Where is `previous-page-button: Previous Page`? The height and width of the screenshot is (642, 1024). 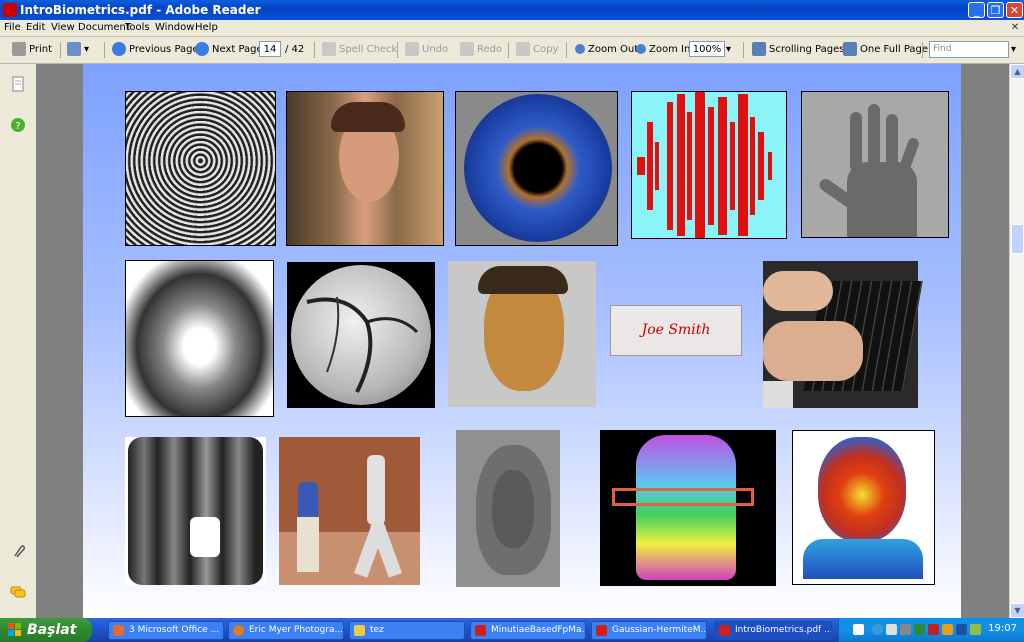 previous-page-button: Previous Page is located at coordinates (155, 50).